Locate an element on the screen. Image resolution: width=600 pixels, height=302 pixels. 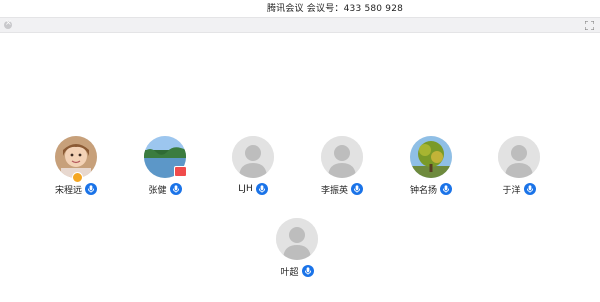
participant-name: 叶超 is located at coordinates (289, 272).